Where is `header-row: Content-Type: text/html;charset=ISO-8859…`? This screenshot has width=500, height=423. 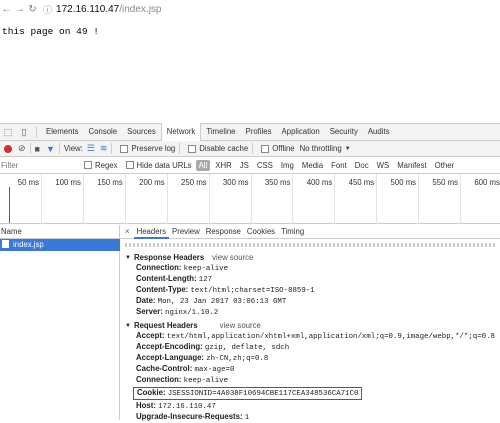 header-row: Content-Type: text/html;charset=ISO-8859… is located at coordinates (225, 290).